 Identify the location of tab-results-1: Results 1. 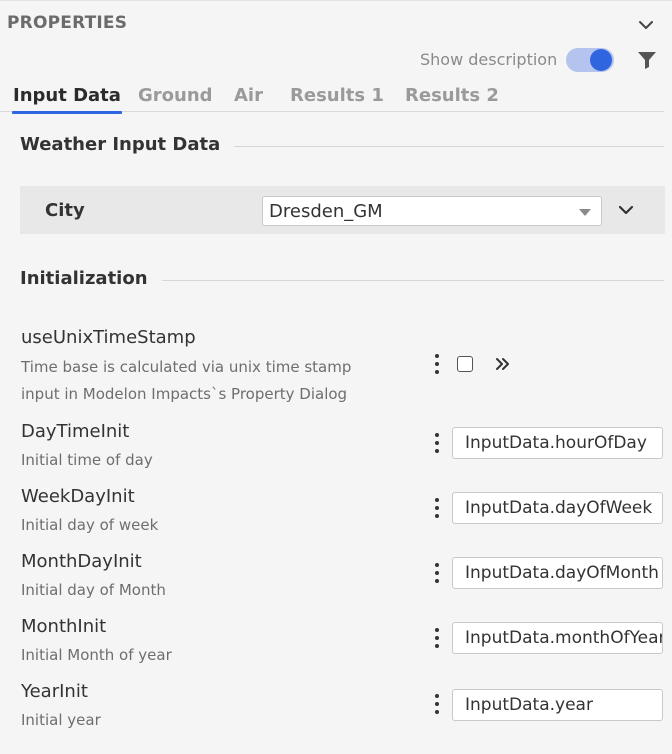
(337, 95).